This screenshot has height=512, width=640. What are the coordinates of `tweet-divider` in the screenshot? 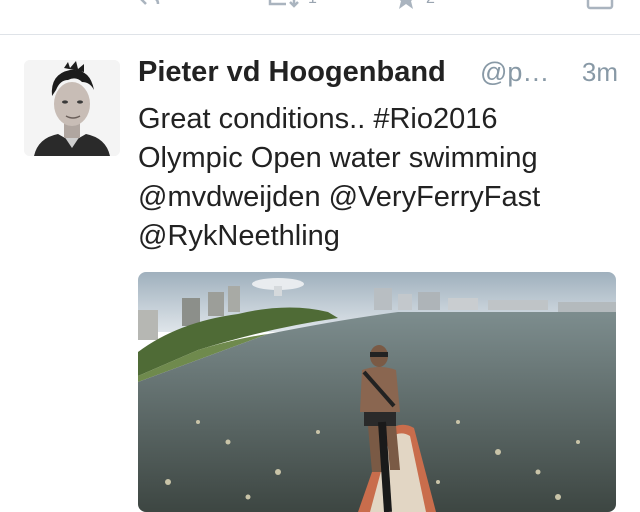 It's located at (320, 34).